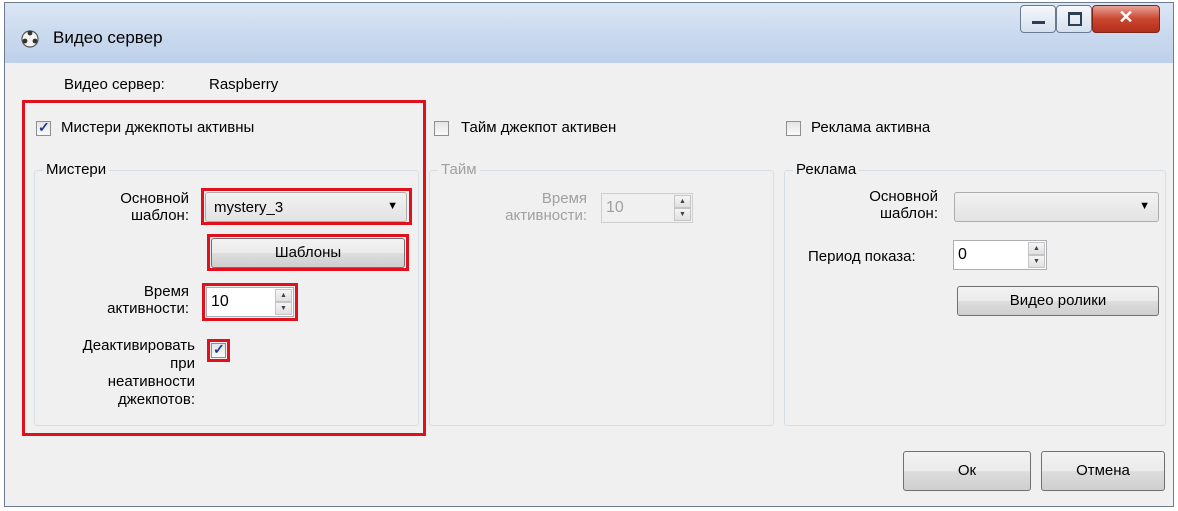  I want to click on time-group-title: Тайм, so click(459, 169).